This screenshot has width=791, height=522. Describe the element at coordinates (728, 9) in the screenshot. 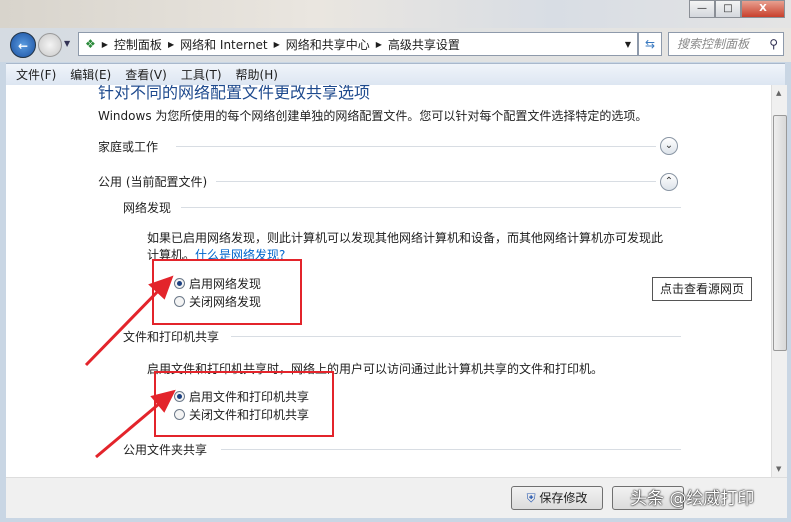

I see `maximize-button: □` at that location.